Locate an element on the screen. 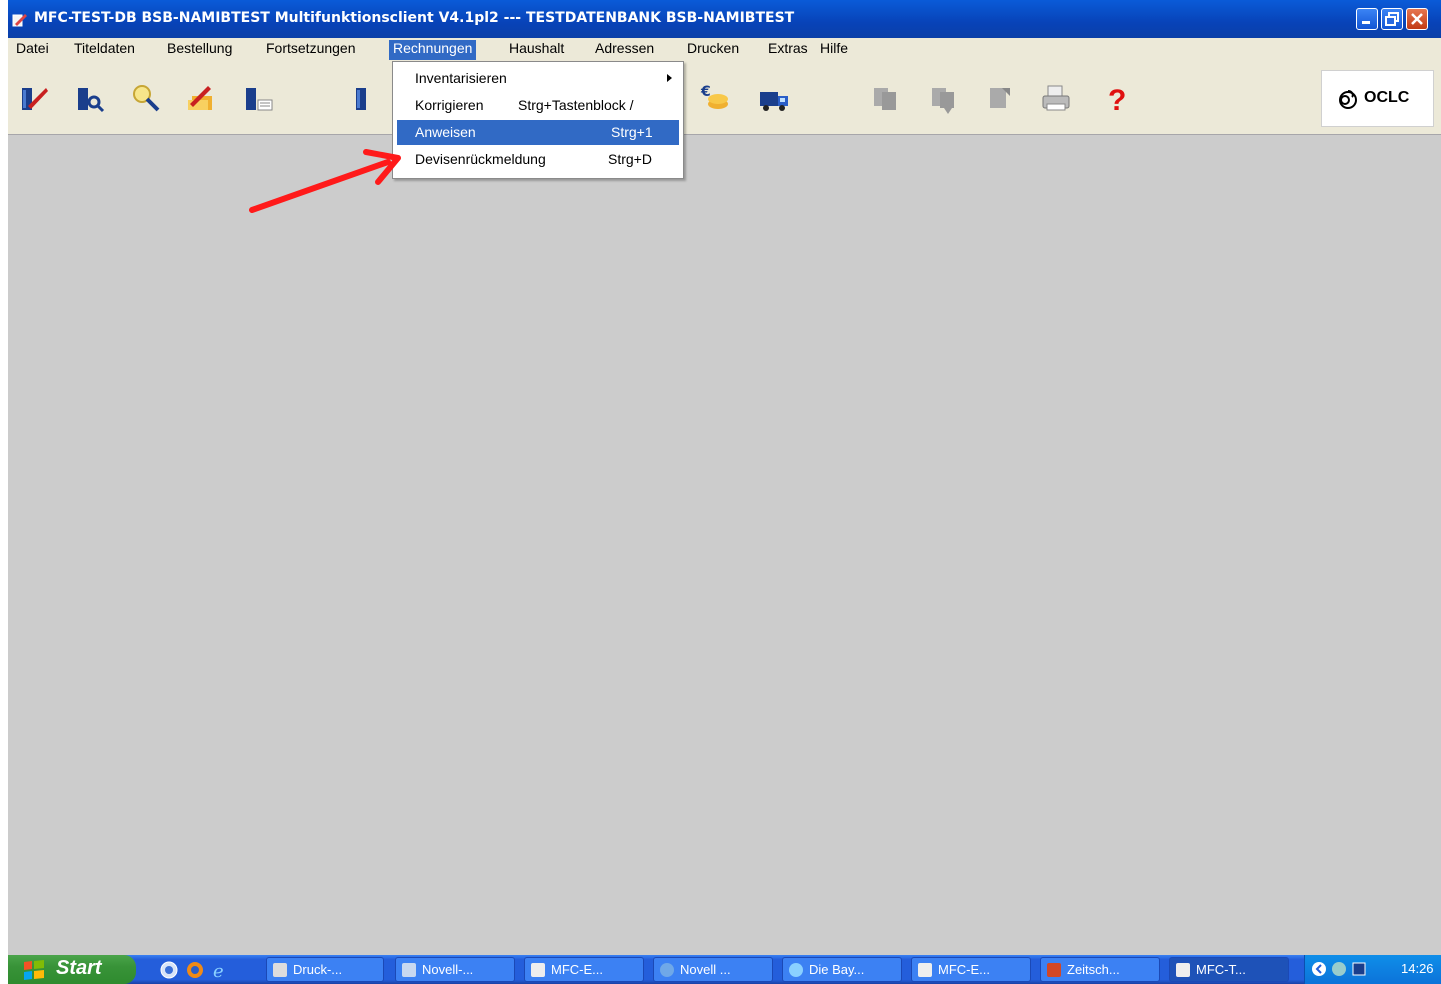 This screenshot has width=1441, height=984. system-tray: 14:26 is located at coordinates (1372, 969).